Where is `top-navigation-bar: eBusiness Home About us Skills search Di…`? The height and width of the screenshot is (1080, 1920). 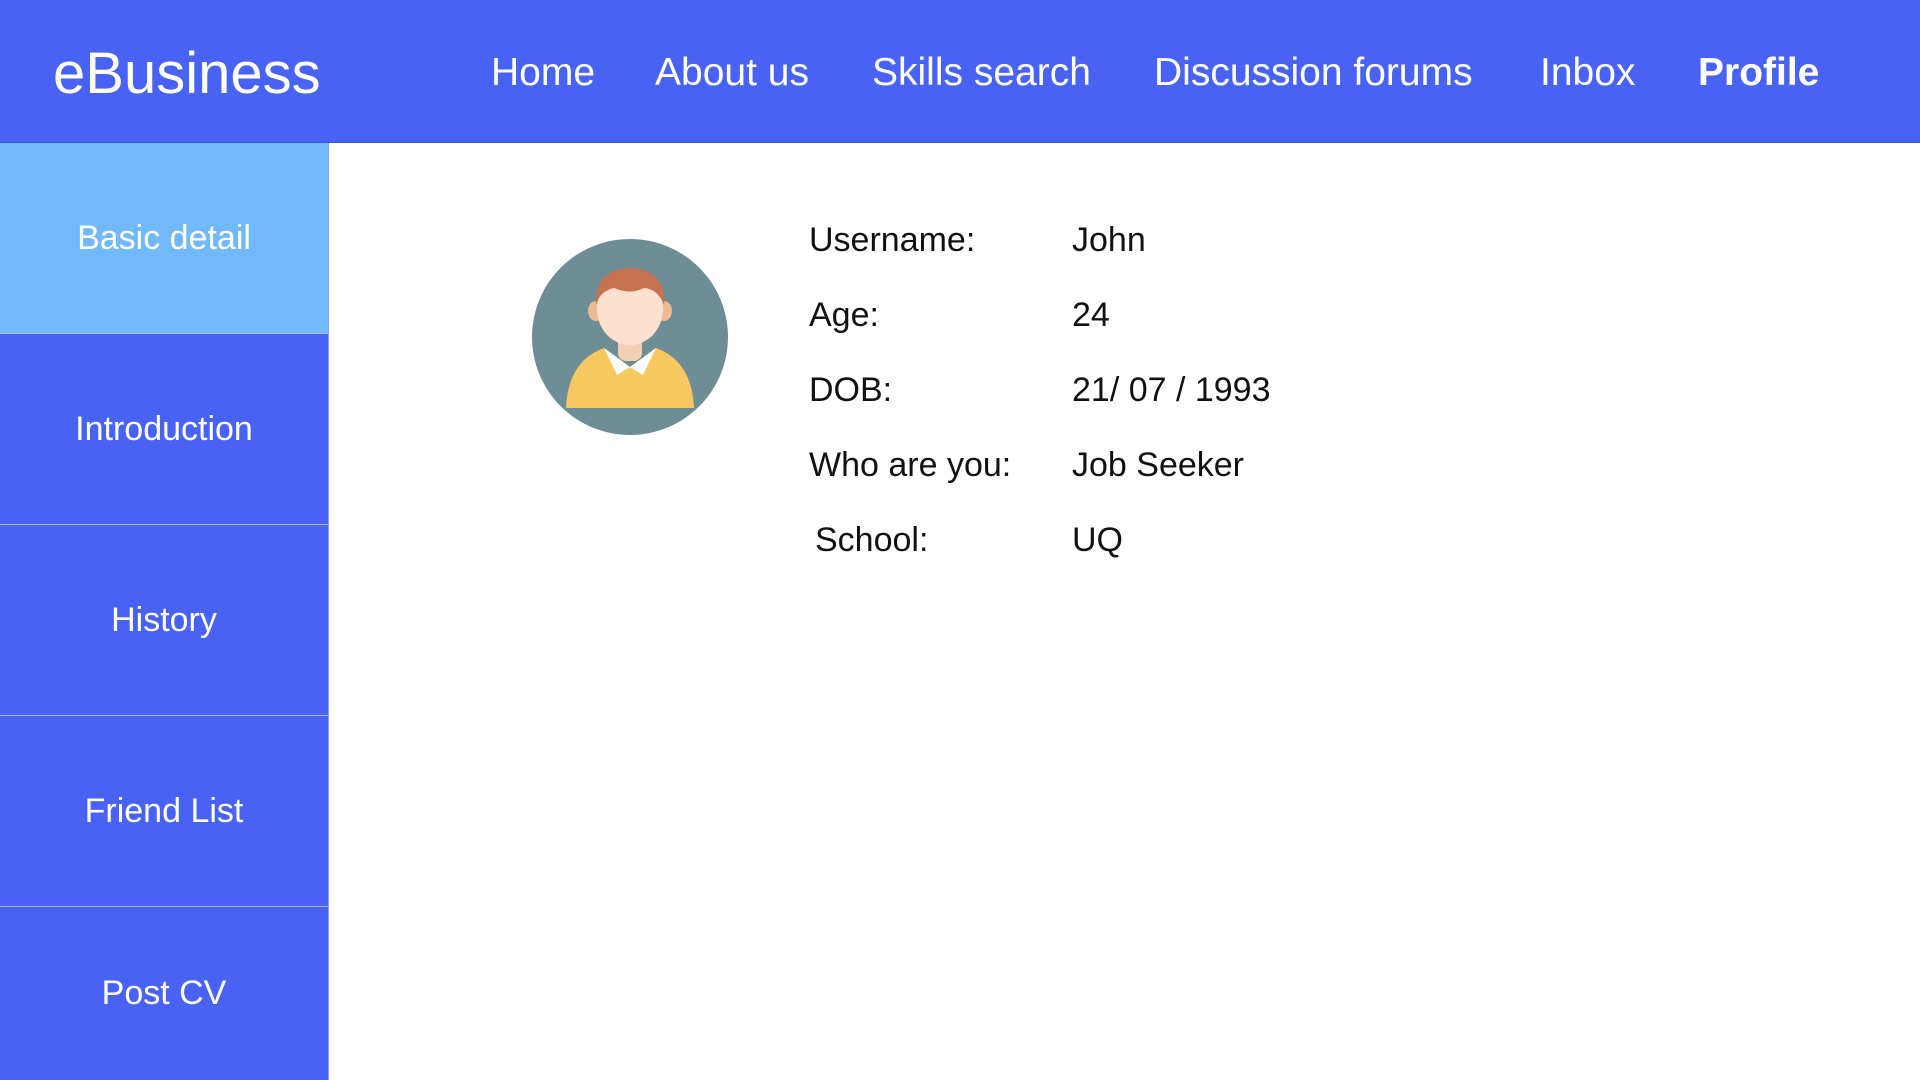 top-navigation-bar: eBusiness Home About us Skills search Di… is located at coordinates (960, 71).